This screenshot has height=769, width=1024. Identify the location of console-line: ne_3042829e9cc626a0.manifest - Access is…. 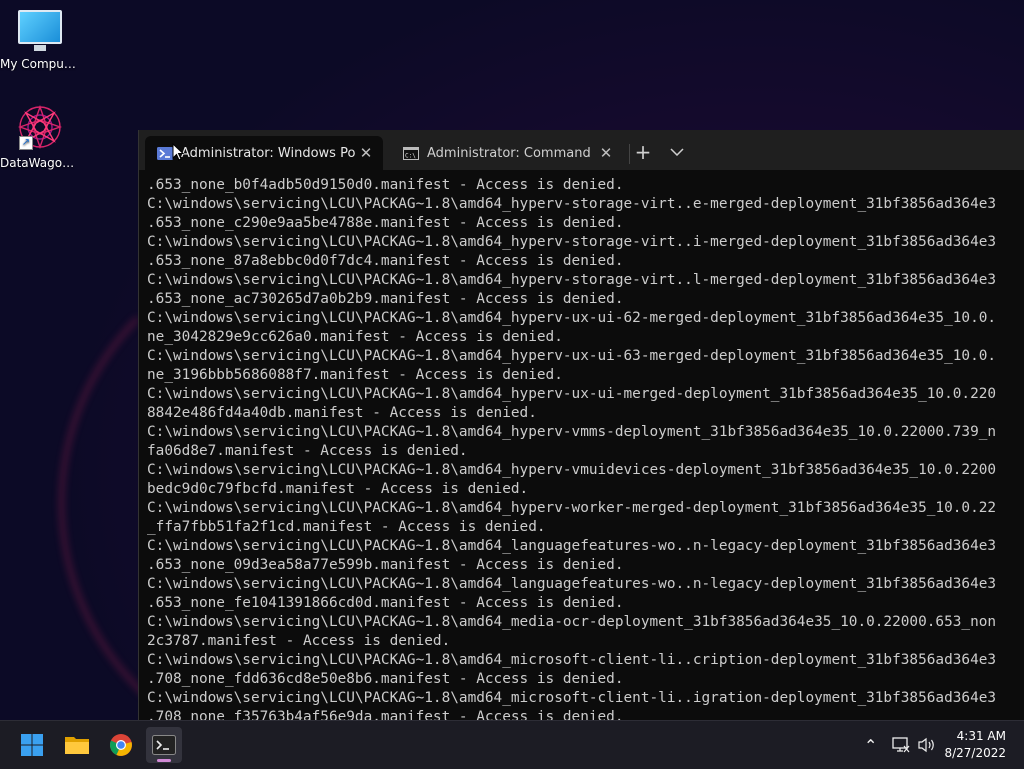
(355, 337).